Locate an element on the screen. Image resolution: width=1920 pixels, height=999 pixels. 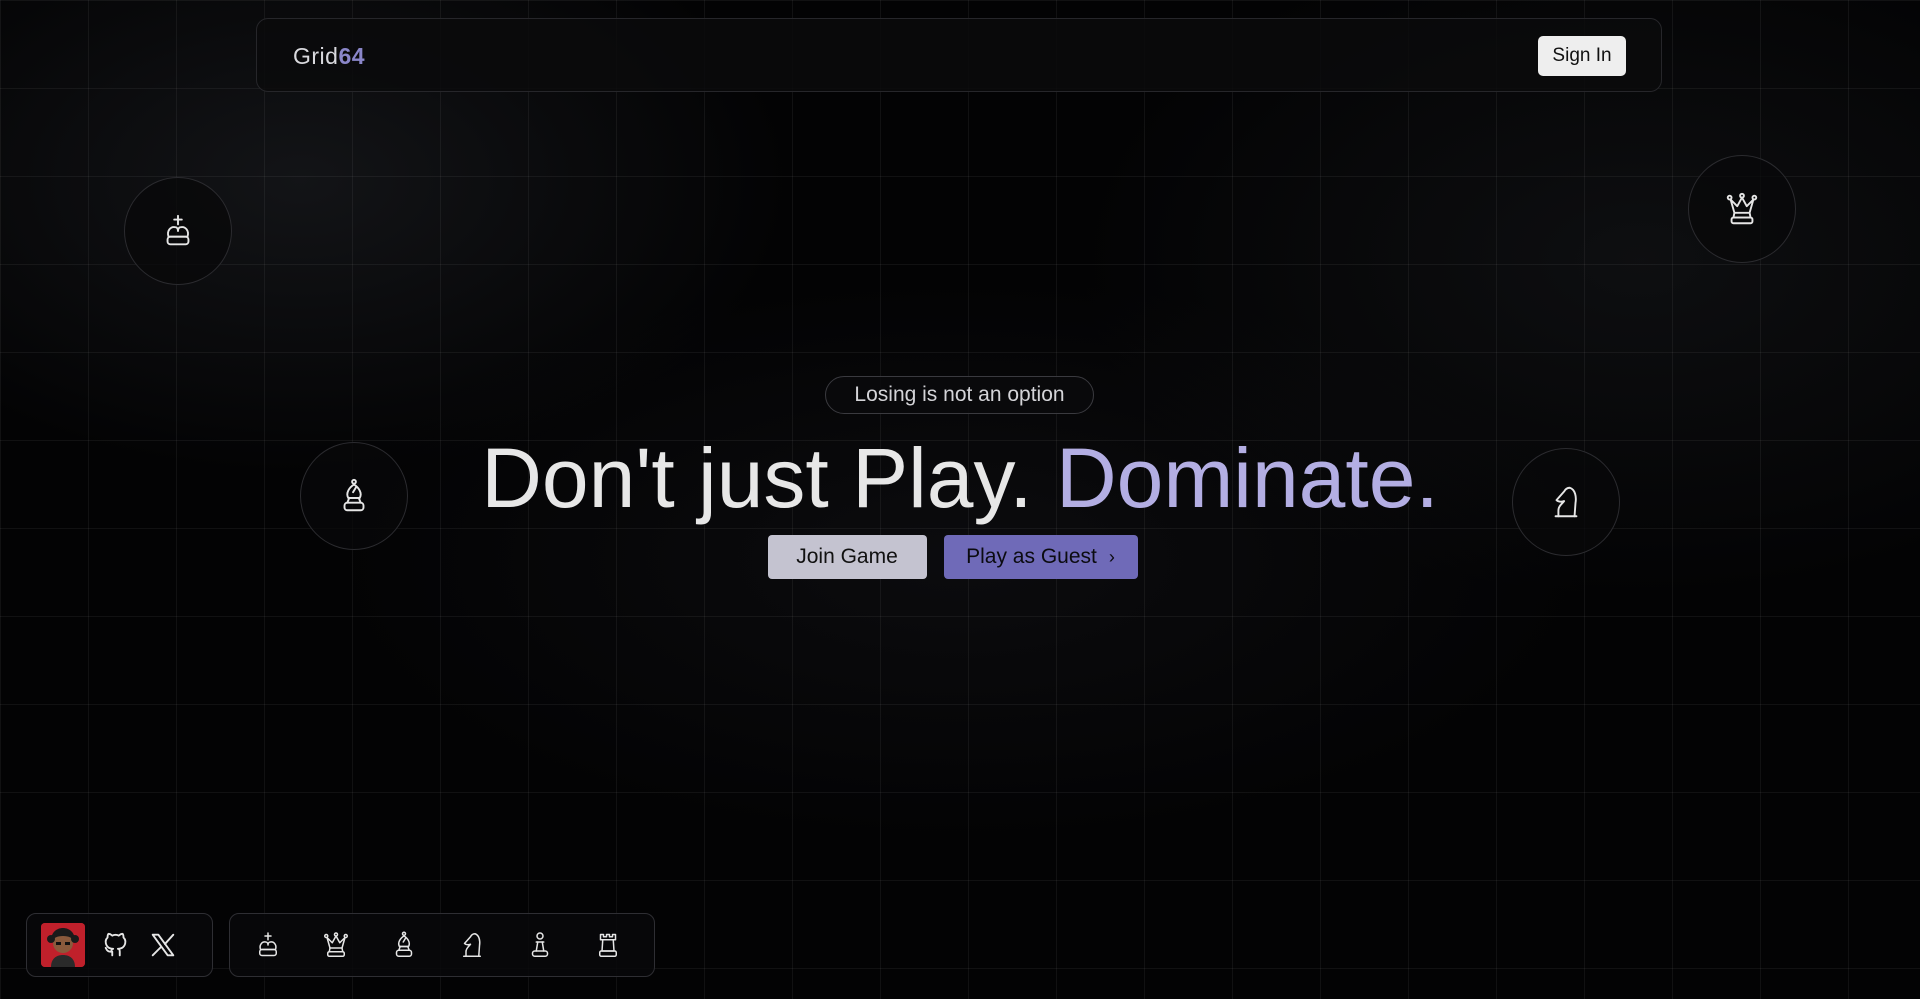
avatar is located at coordinates (63, 945).